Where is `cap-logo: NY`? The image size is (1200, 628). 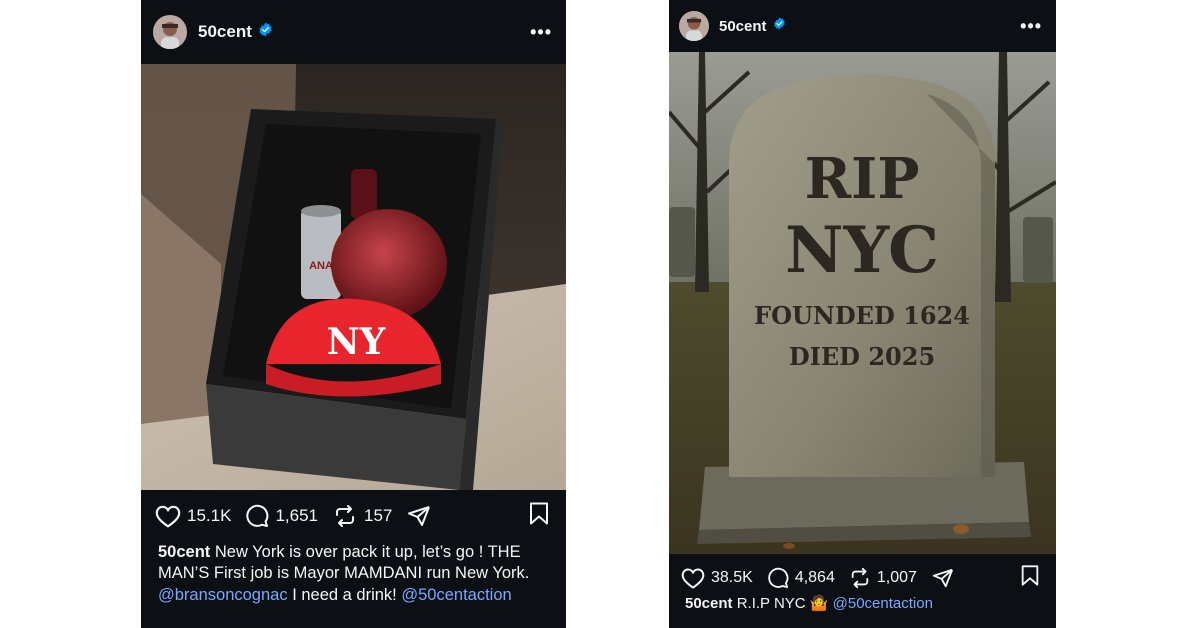
cap-logo: NY is located at coordinates (357, 342).